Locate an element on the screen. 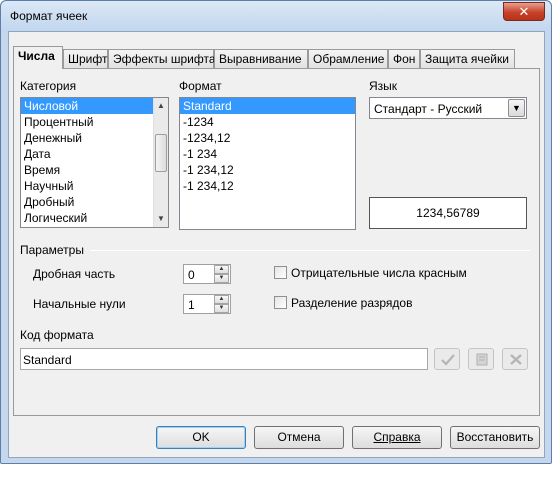 This screenshot has height=483, width=554. decimal-places-stepper: 0 ▲ ▼ is located at coordinates (207, 274).